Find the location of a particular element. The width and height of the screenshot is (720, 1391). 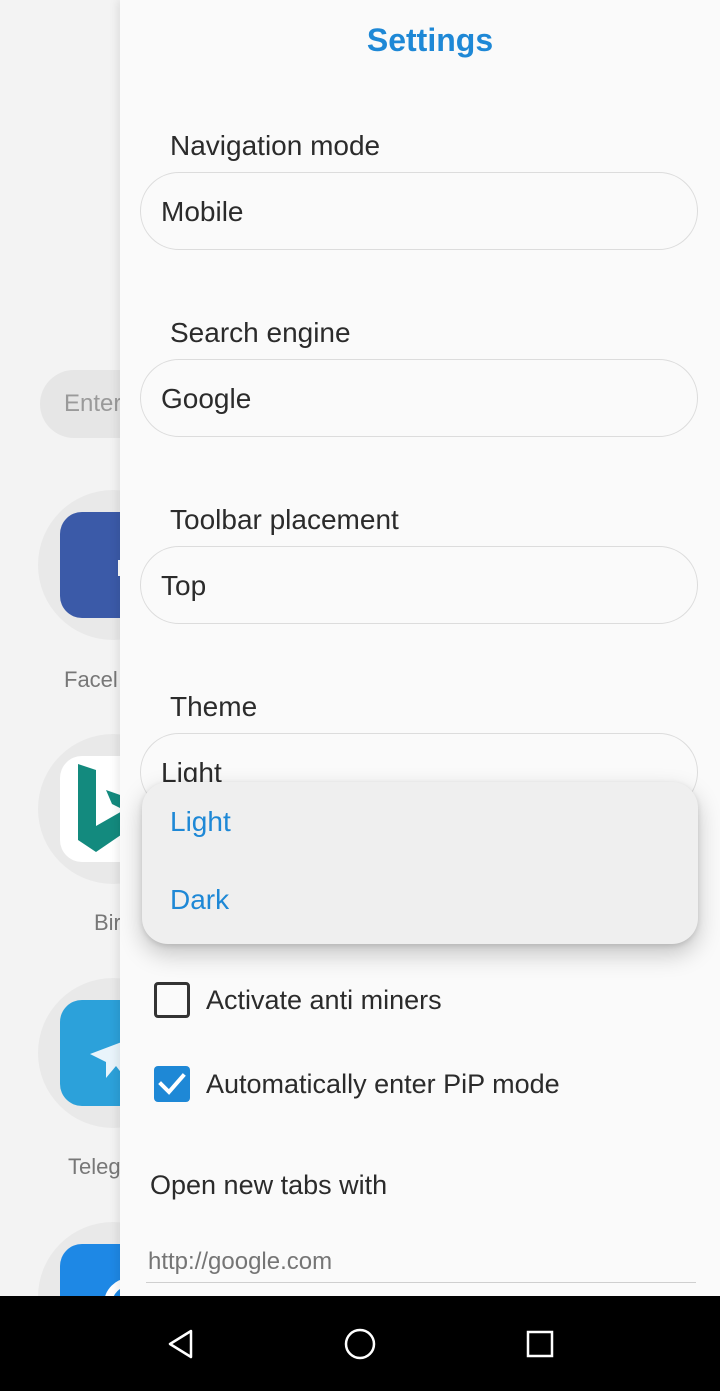

anti-miners-row: Activate anti miners is located at coordinates (298, 1000).